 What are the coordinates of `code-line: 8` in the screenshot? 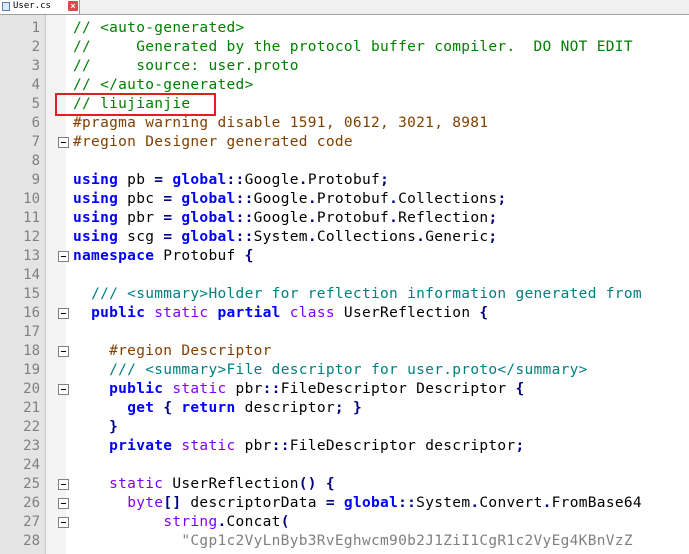 It's located at (344, 161).